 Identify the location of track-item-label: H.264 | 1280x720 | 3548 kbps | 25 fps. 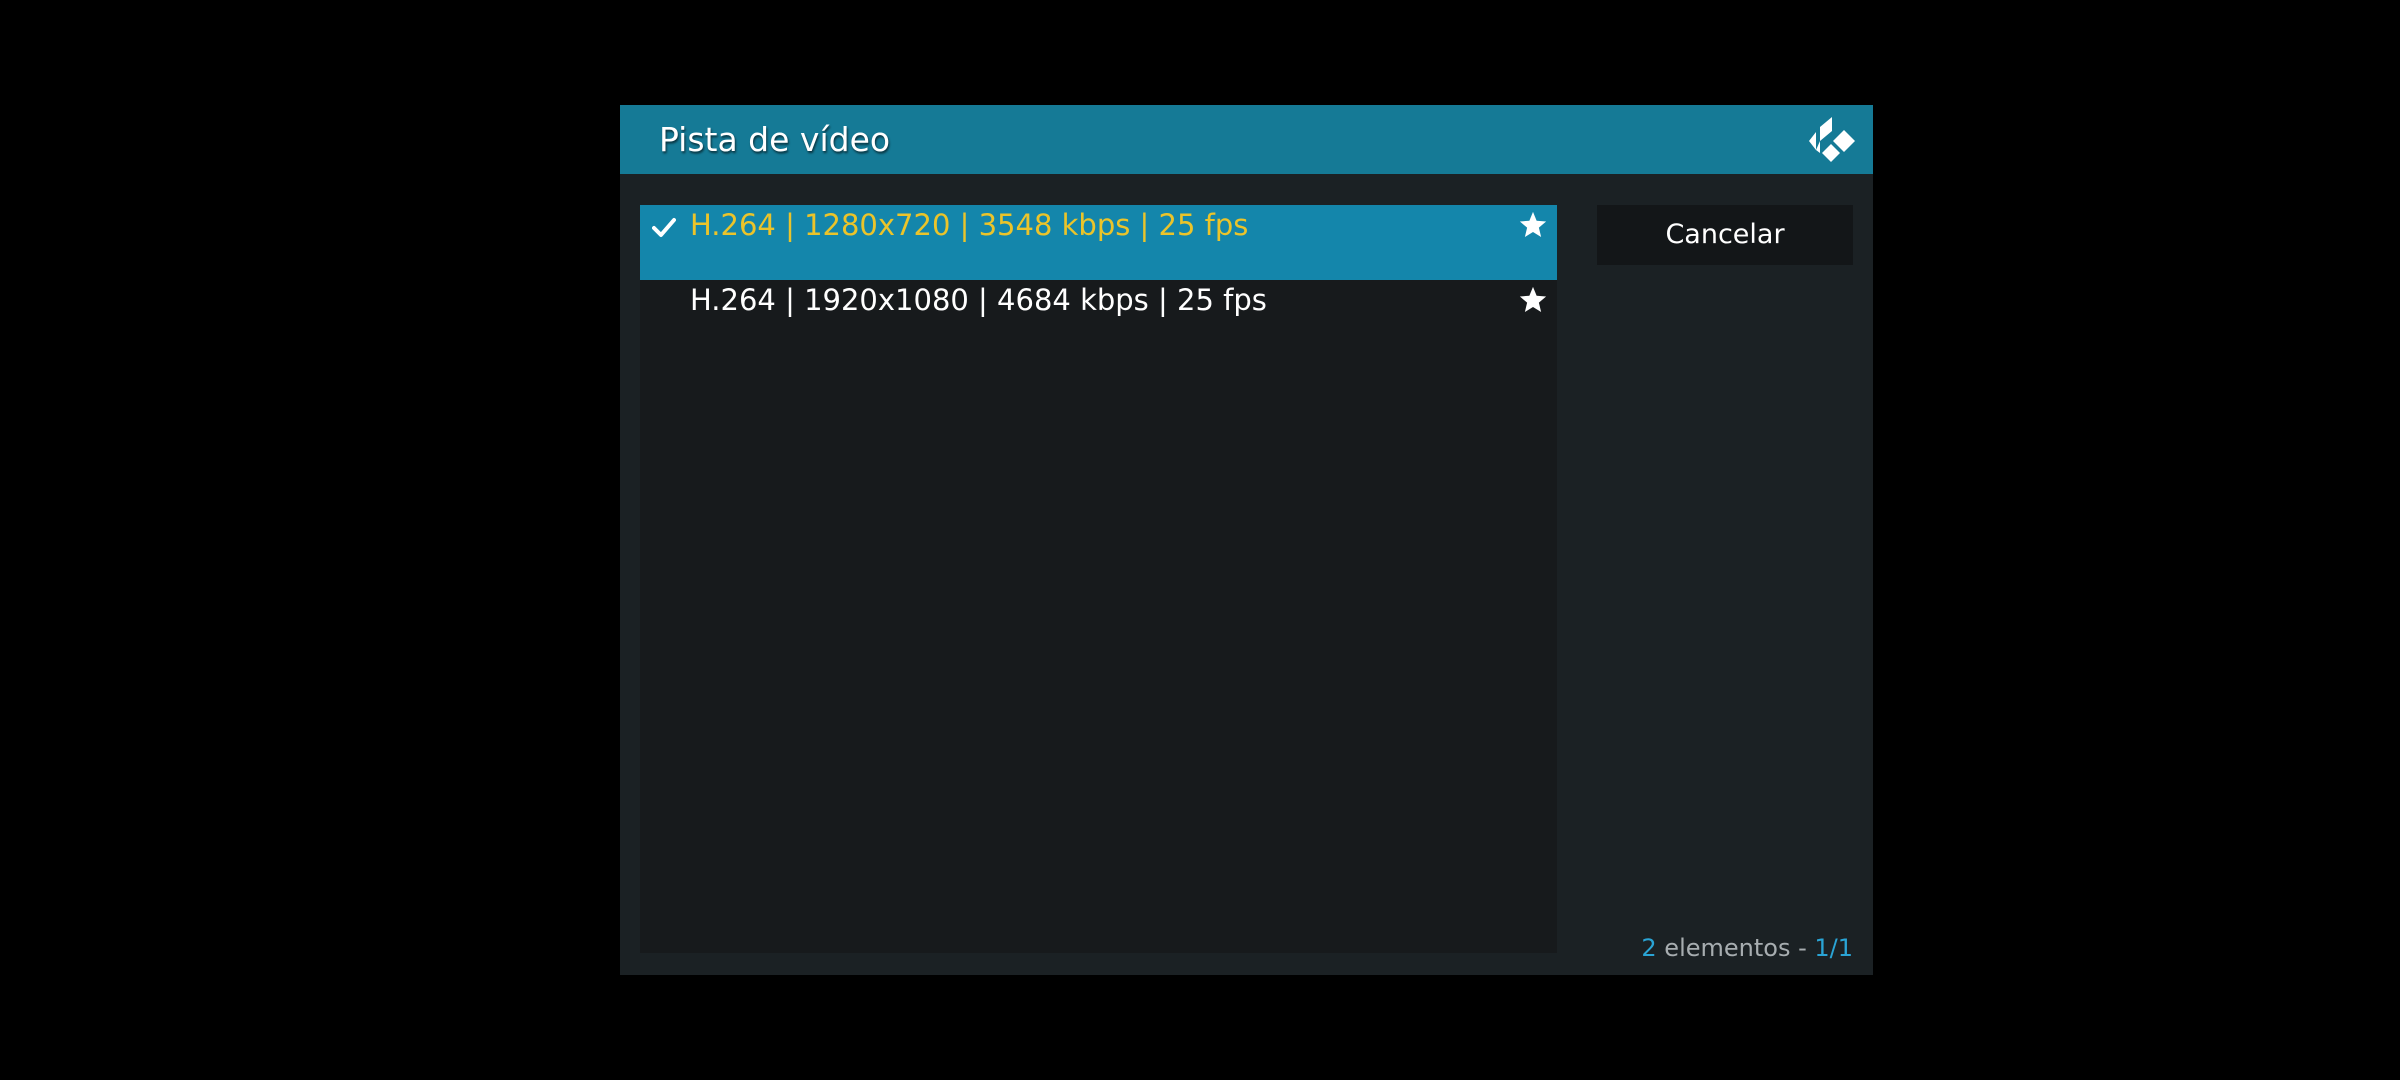
(969, 225).